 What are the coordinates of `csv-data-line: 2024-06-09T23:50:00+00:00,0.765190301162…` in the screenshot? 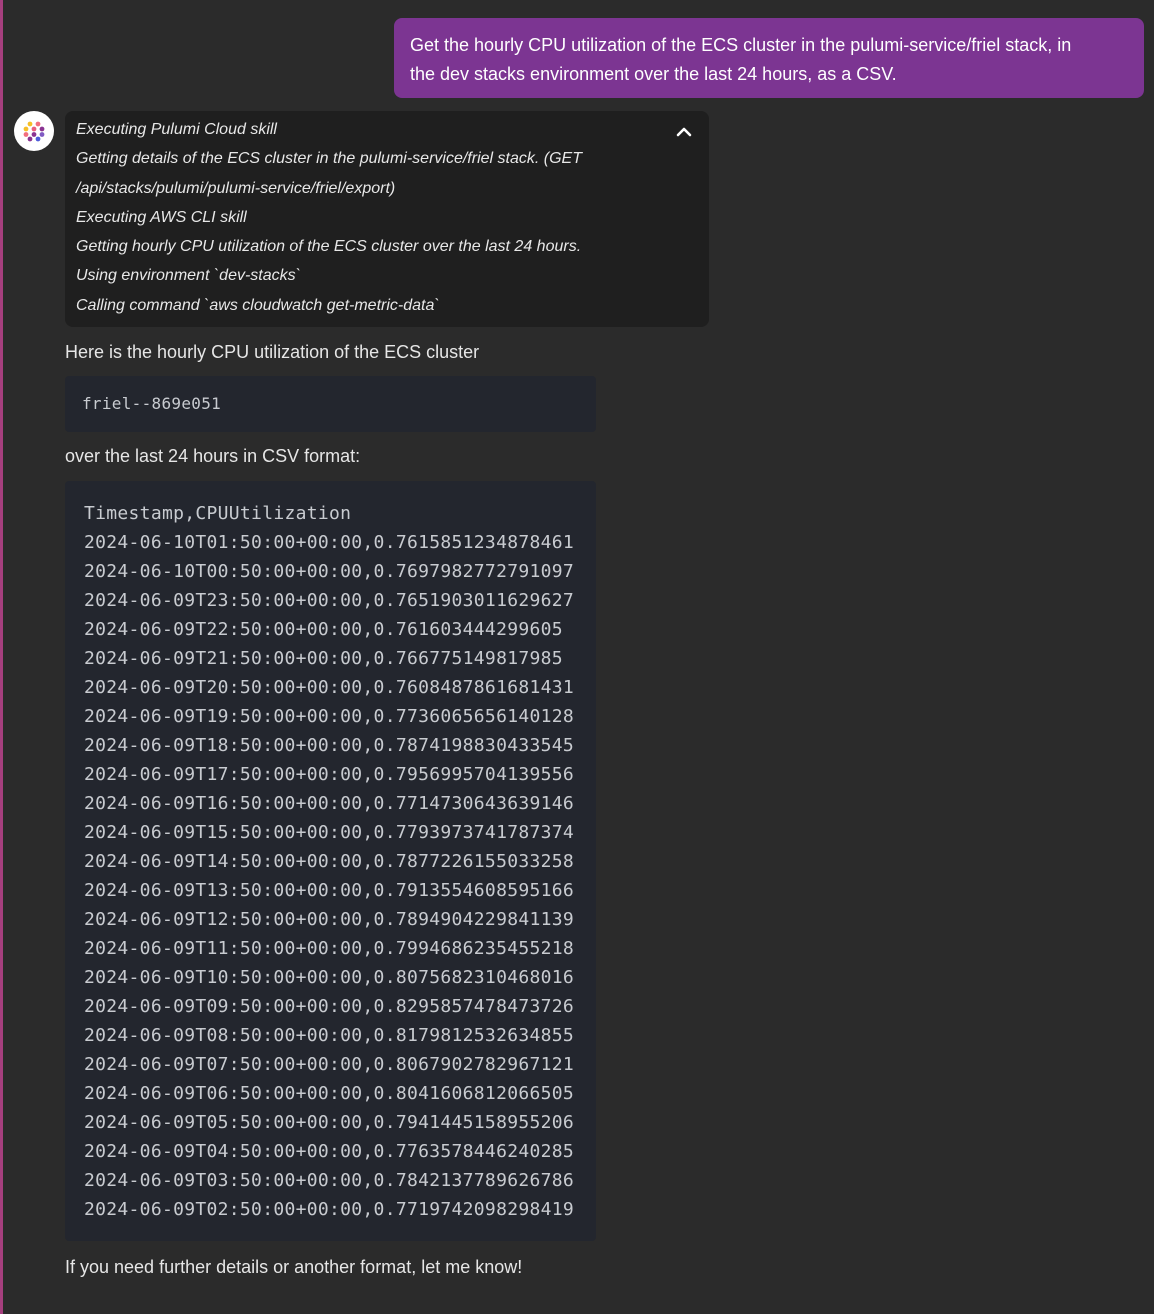 It's located at (329, 600).